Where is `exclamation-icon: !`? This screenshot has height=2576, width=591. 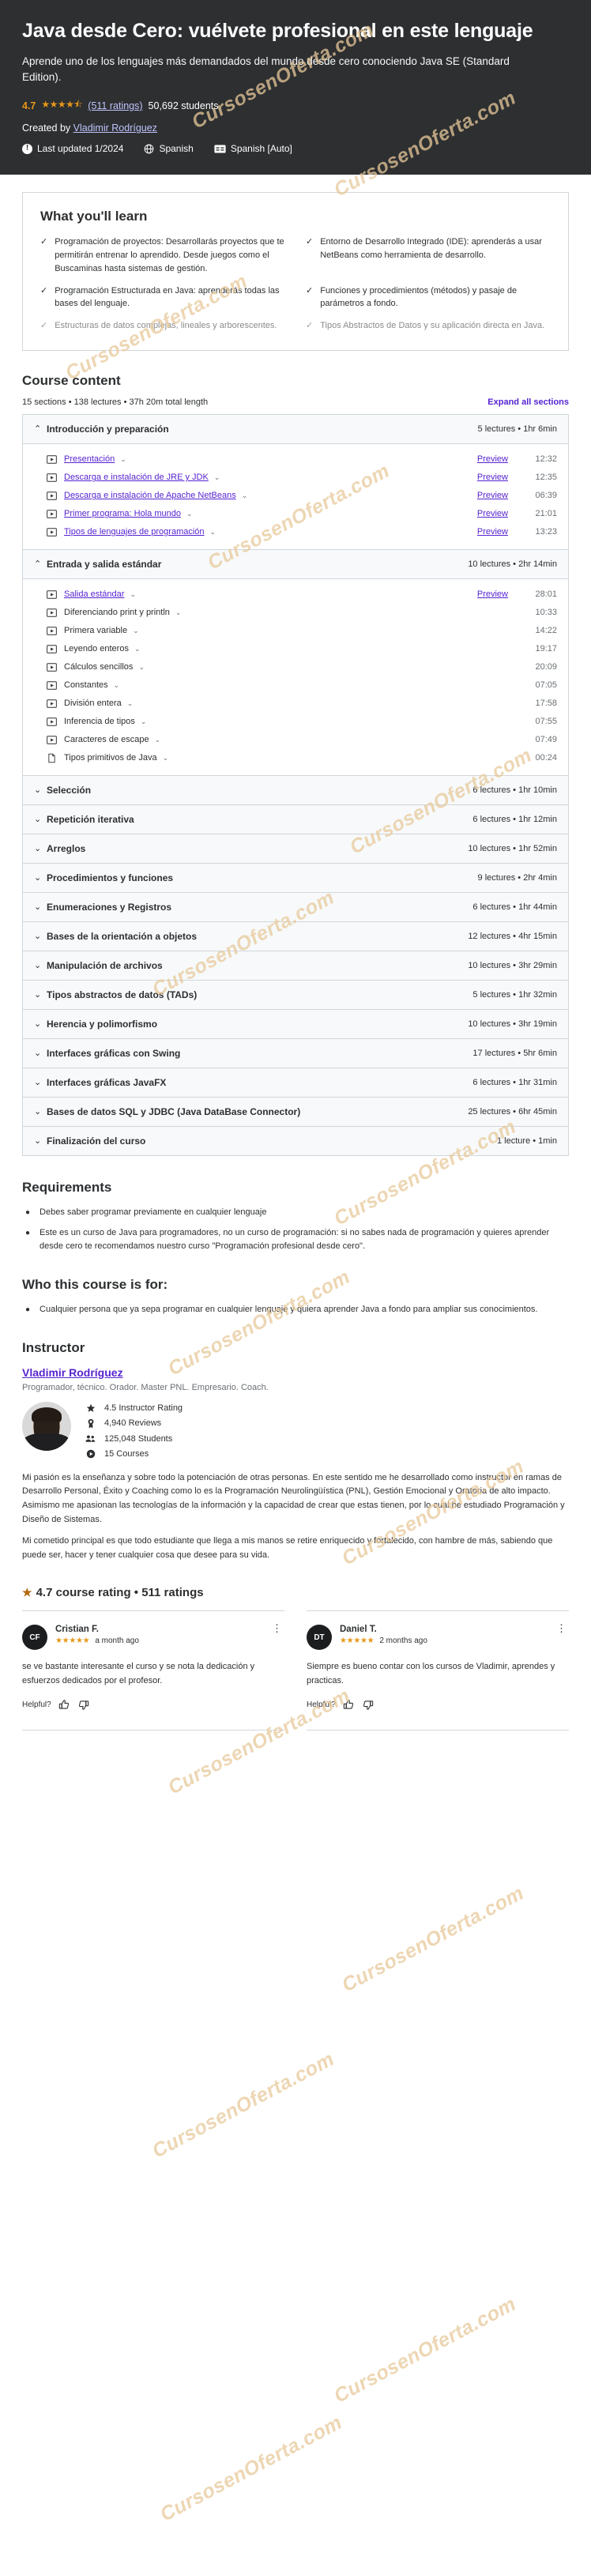 exclamation-icon: ! is located at coordinates (27, 148).